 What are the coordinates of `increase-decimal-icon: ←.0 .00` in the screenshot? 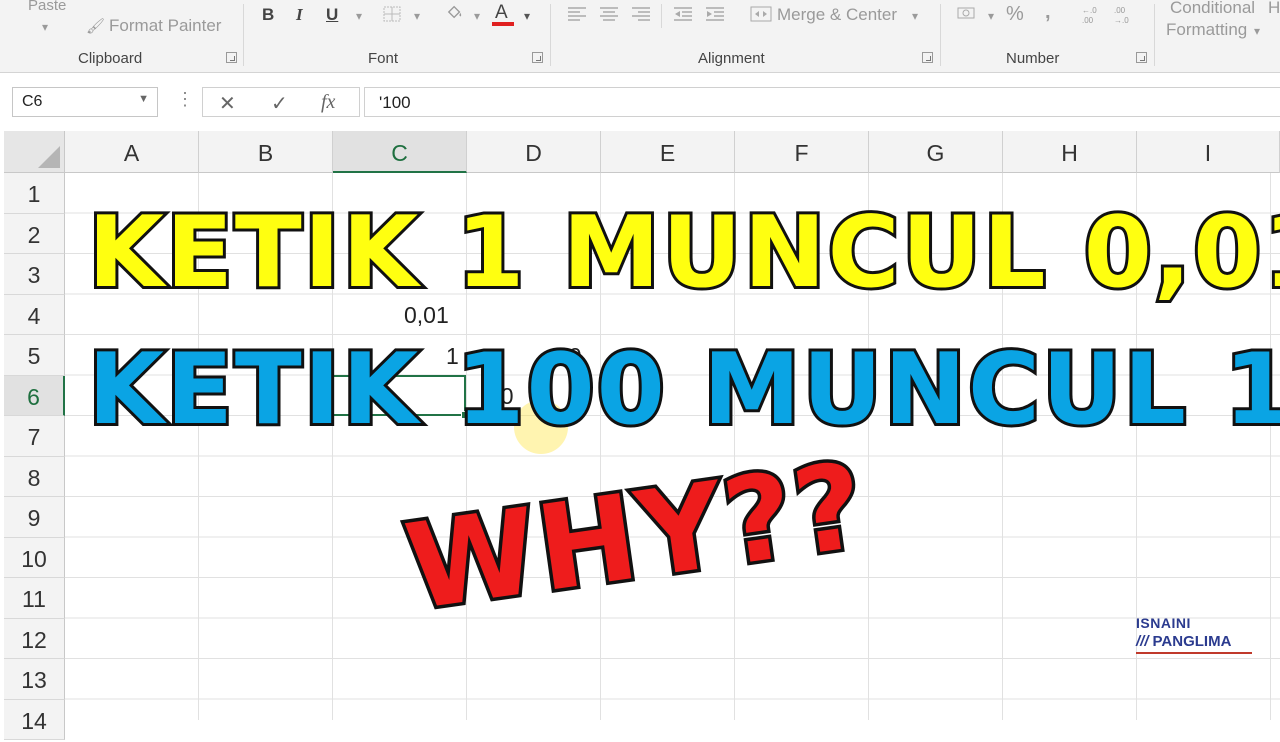 It's located at (1093, 15).